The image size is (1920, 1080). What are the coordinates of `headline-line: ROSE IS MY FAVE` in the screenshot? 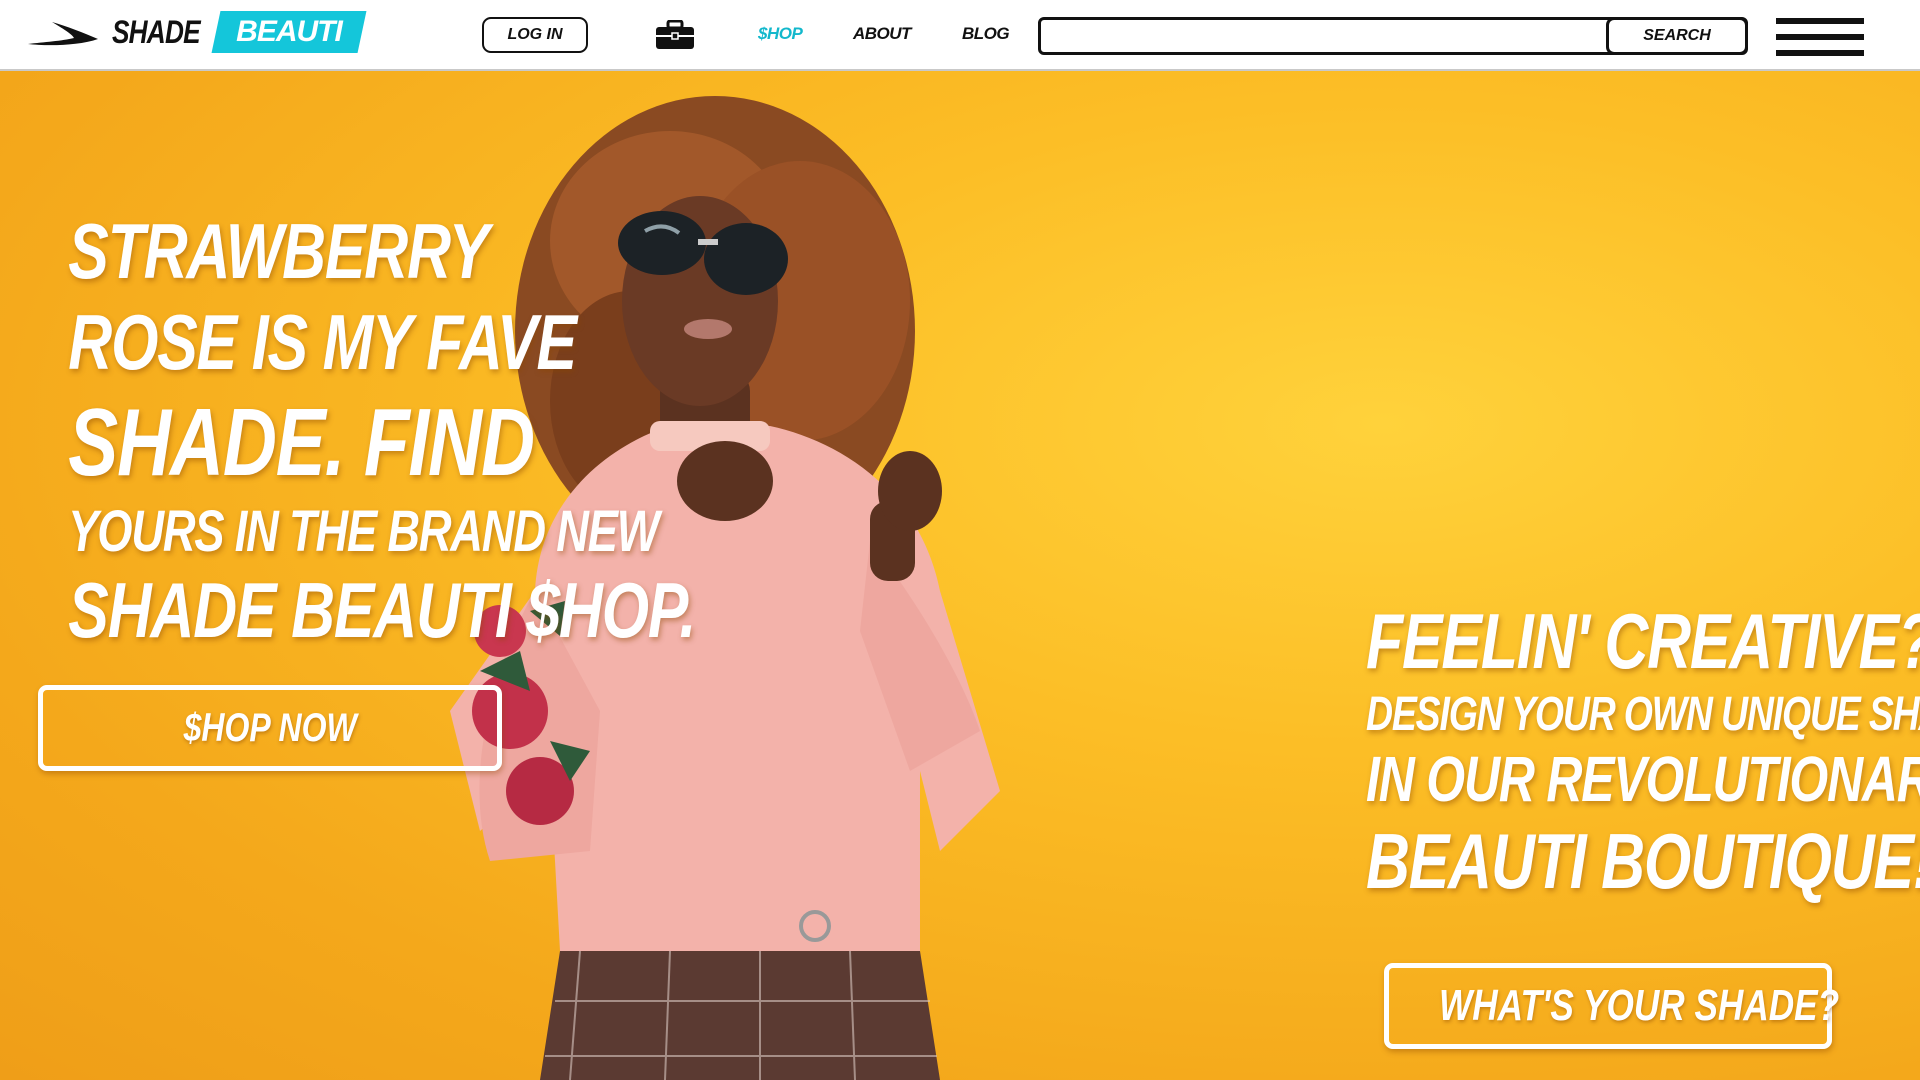 It's located at (322, 342).